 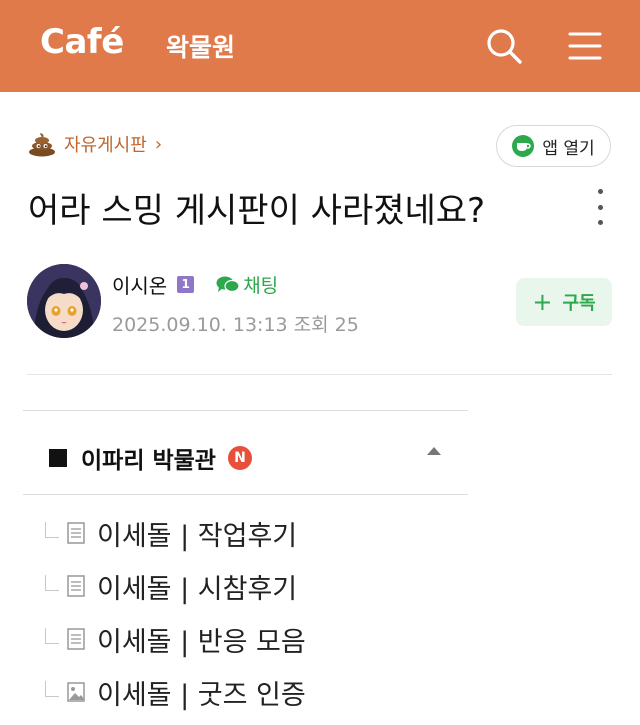 I want to click on related-posts-title: 이파리 박물관 N, so click(x=150, y=458).